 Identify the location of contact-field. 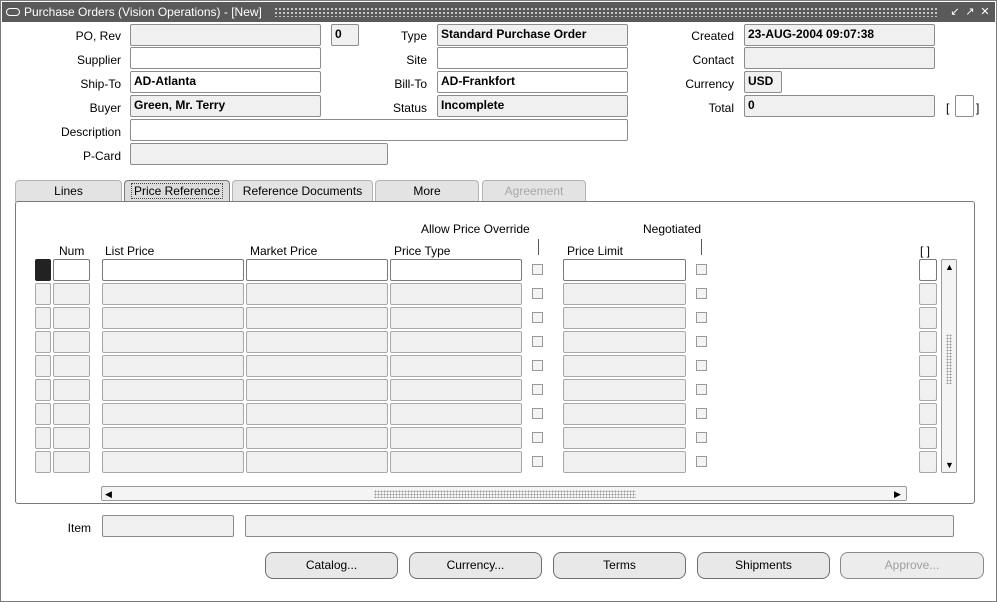
(839, 58).